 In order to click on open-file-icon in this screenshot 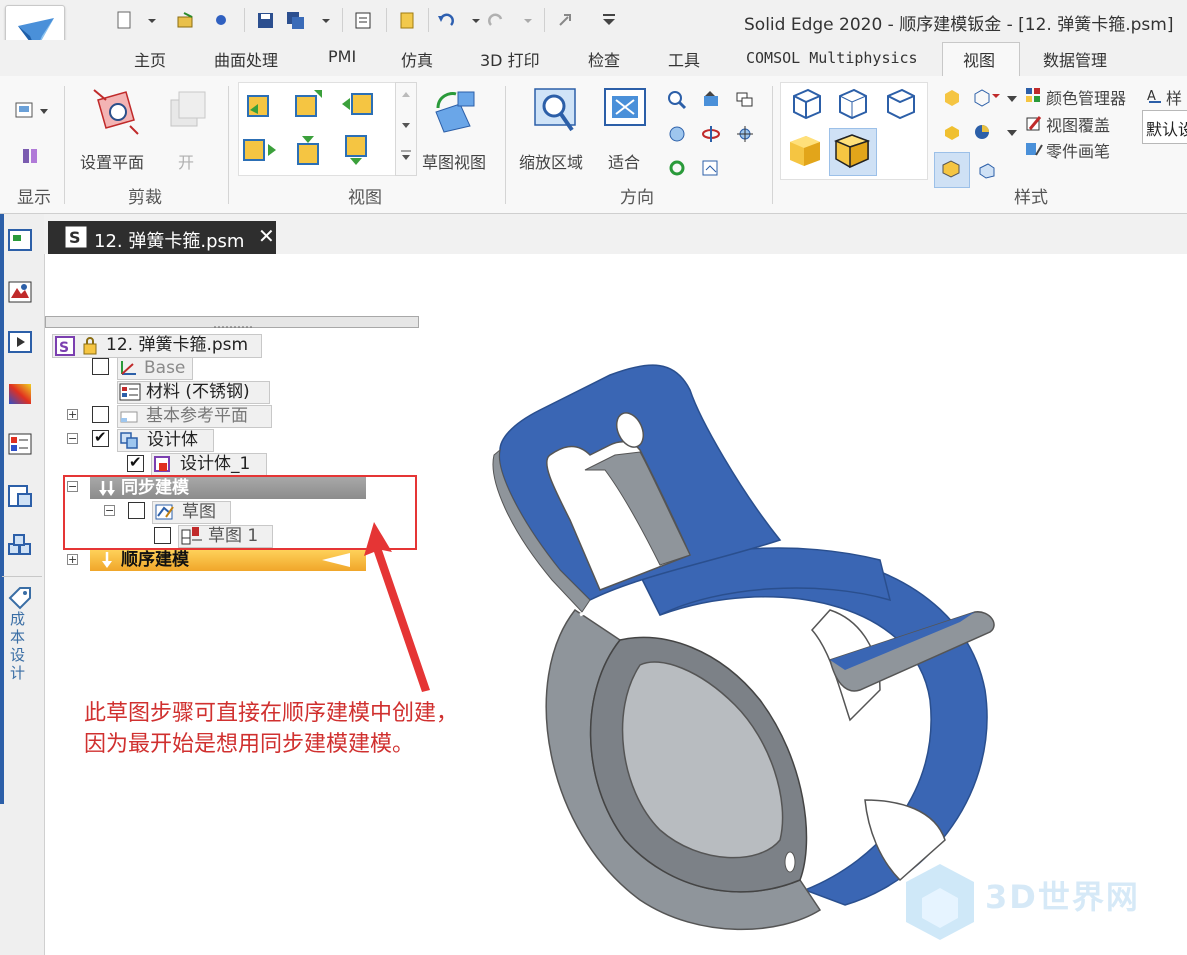, I will do `click(186, 20)`.